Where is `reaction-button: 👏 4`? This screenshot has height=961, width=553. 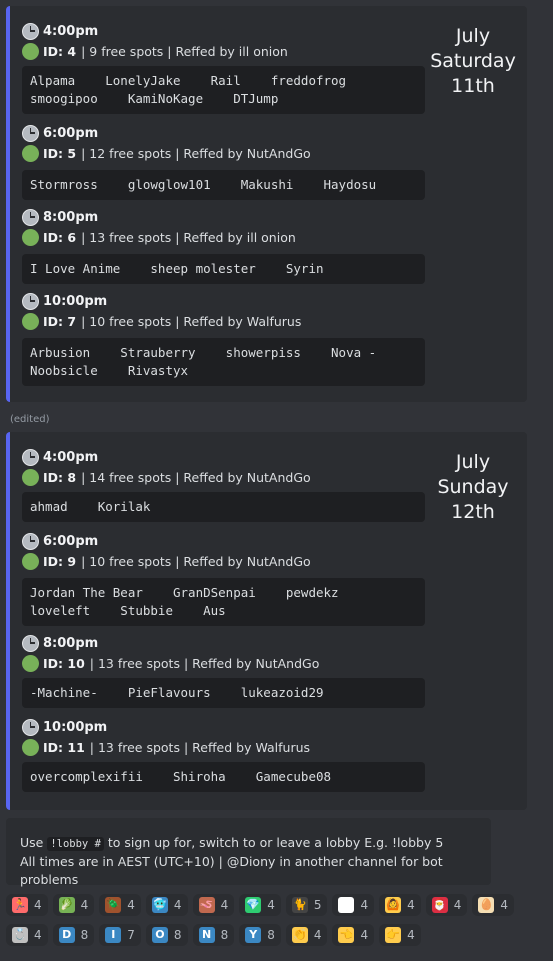
reaction-button: 👏 4 is located at coordinates (306, 935).